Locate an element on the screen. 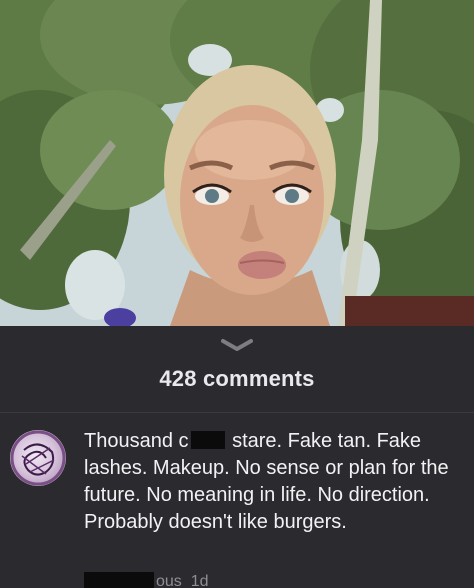 The width and height of the screenshot is (474, 588). author-redaction is located at coordinates (119, 580).